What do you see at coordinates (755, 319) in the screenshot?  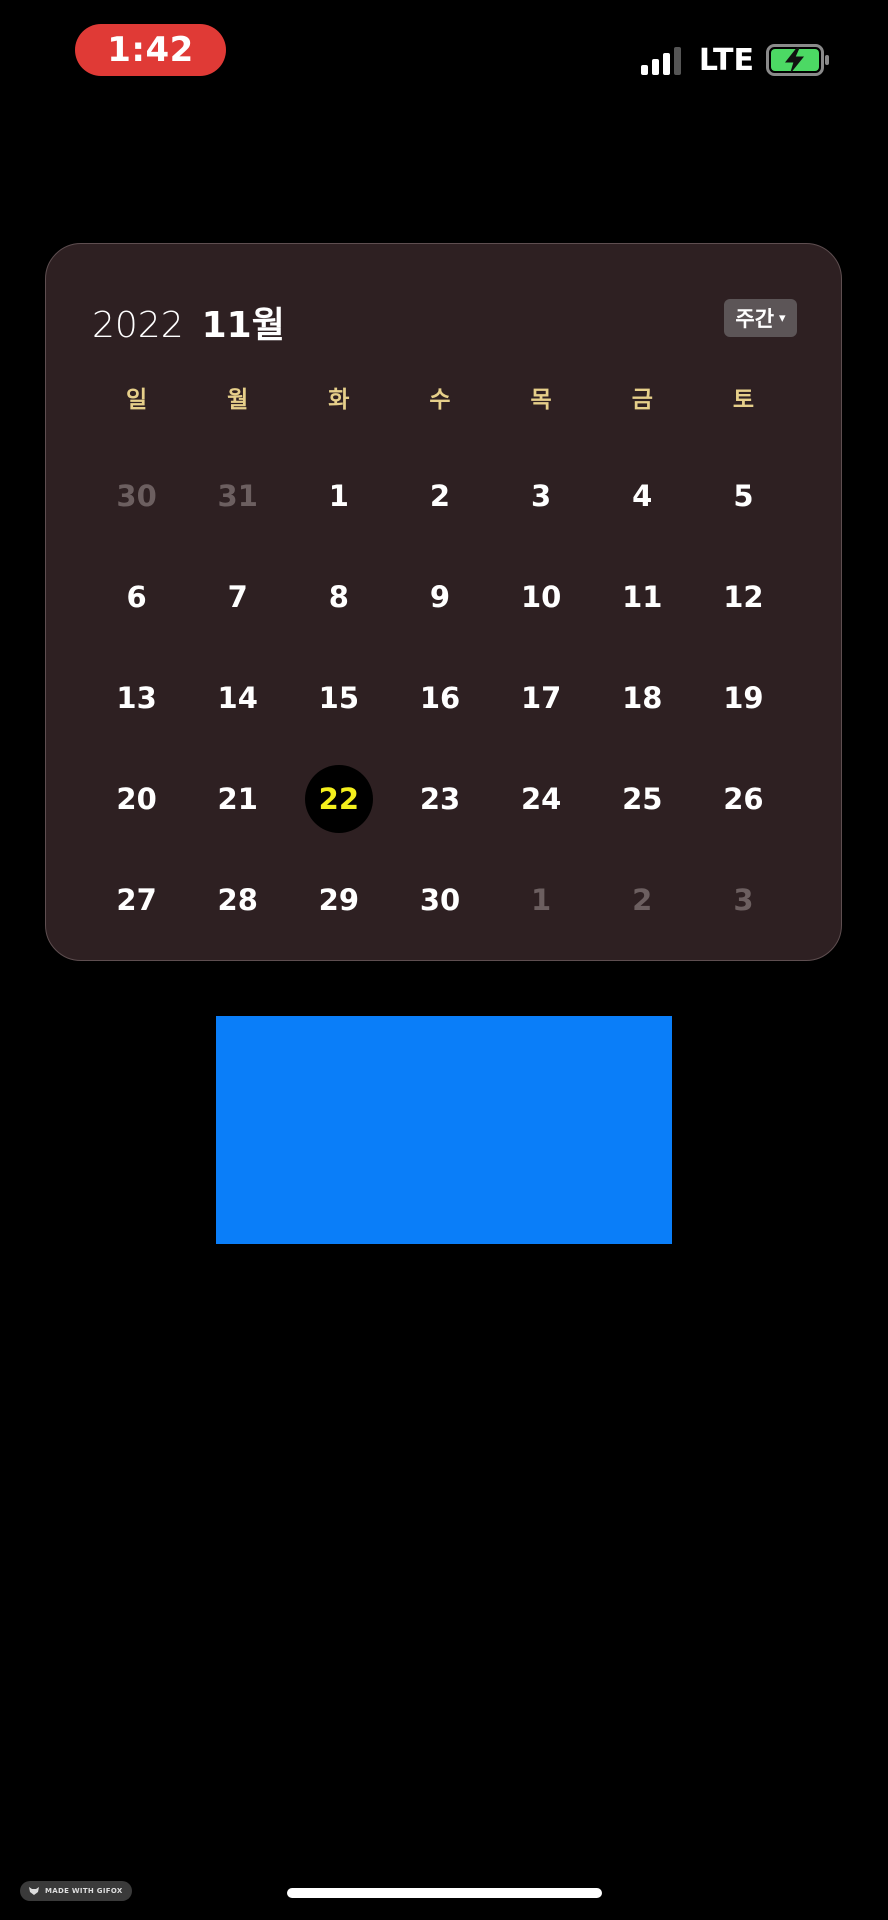 I see `view-mode-label: 주간` at bounding box center [755, 319].